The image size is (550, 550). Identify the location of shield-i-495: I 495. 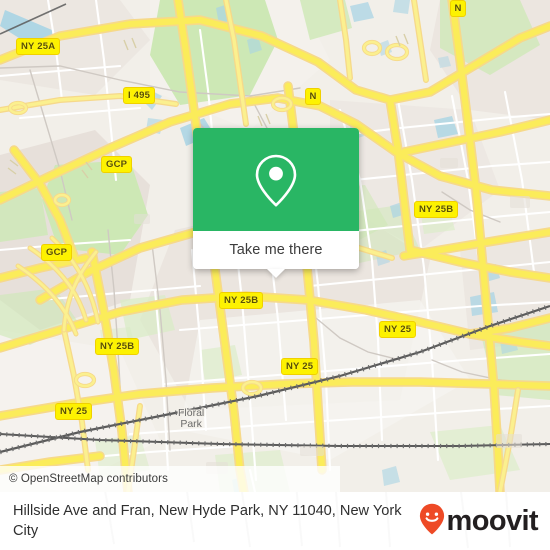
(139, 95).